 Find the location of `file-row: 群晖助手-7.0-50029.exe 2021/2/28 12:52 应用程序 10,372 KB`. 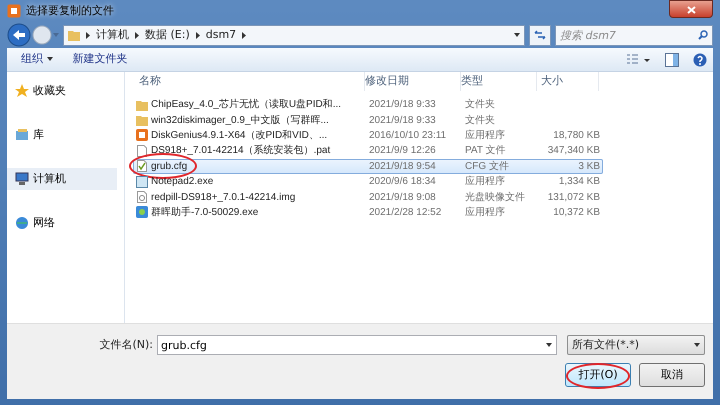

file-row: 群晖助手-7.0-50029.exe 2021/2/28 12:52 应用程序 10,372 KB is located at coordinates (368, 212).